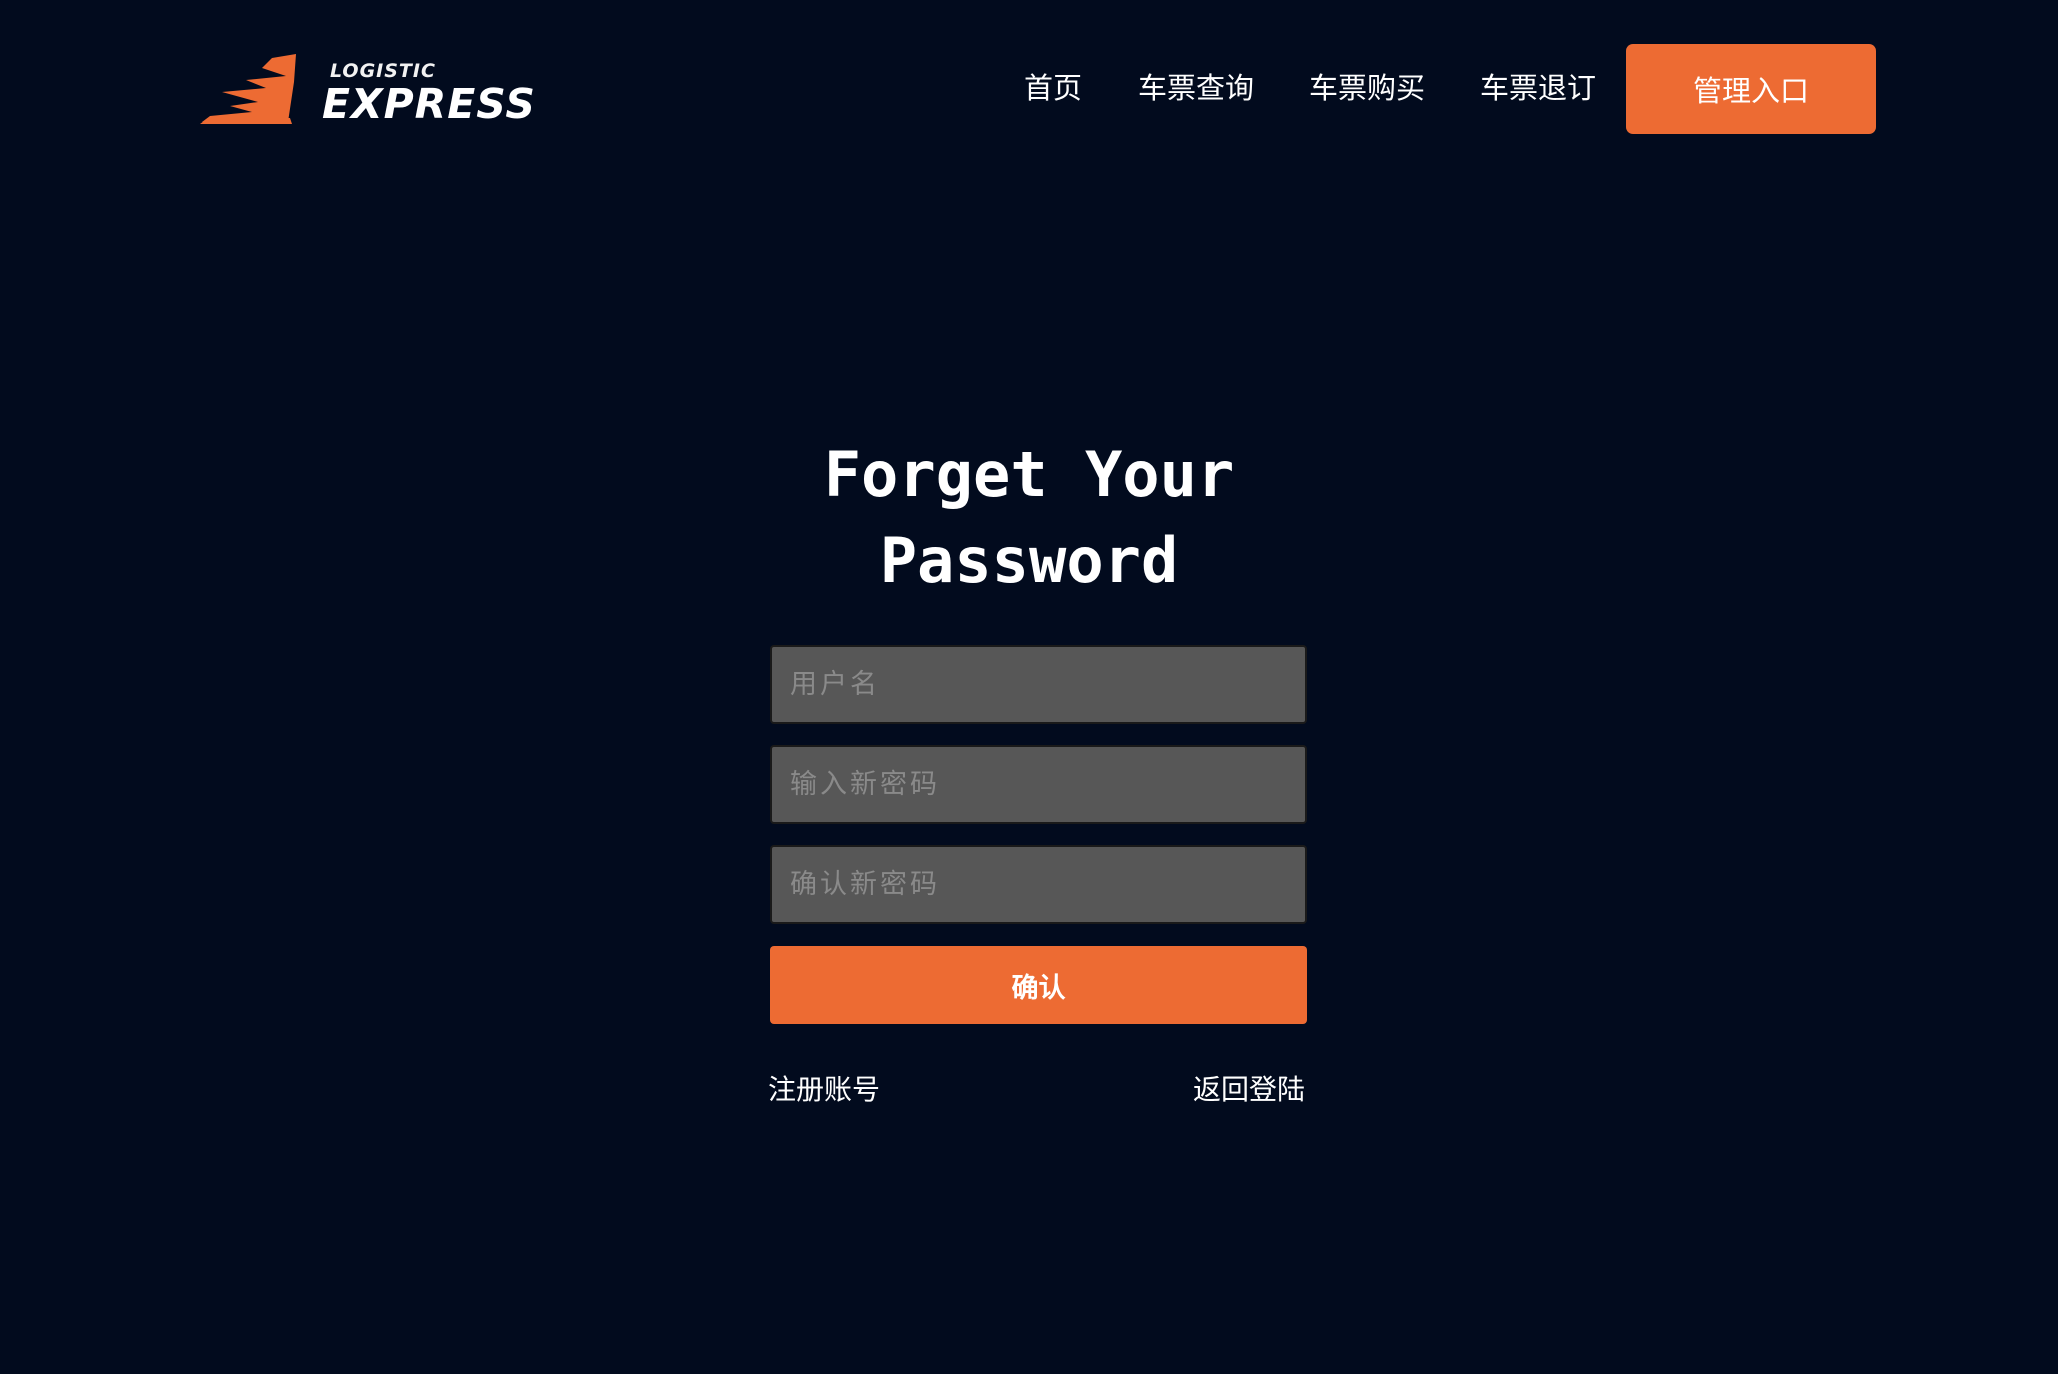 Image resolution: width=2058 pixels, height=1374 pixels. I want to click on logo: LOGISTIC EXPRESS, so click(367, 91).